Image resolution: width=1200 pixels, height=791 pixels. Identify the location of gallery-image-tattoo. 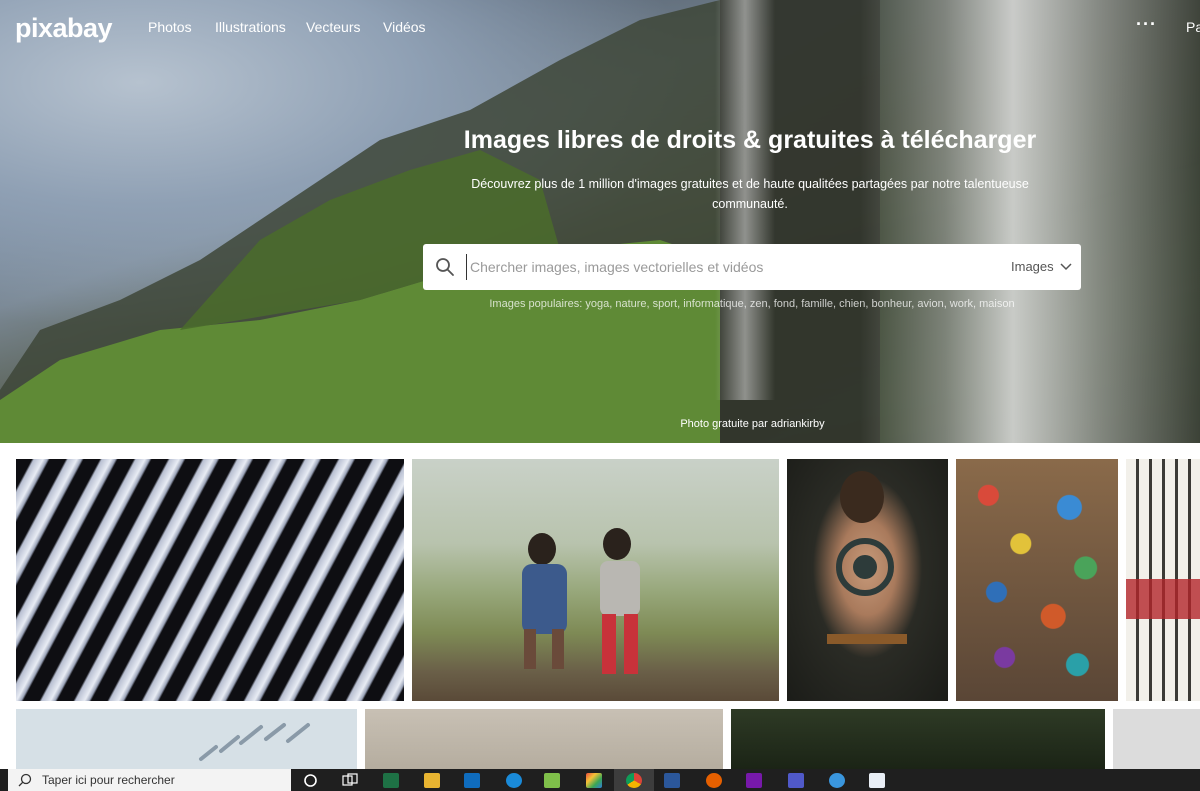
(867, 580).